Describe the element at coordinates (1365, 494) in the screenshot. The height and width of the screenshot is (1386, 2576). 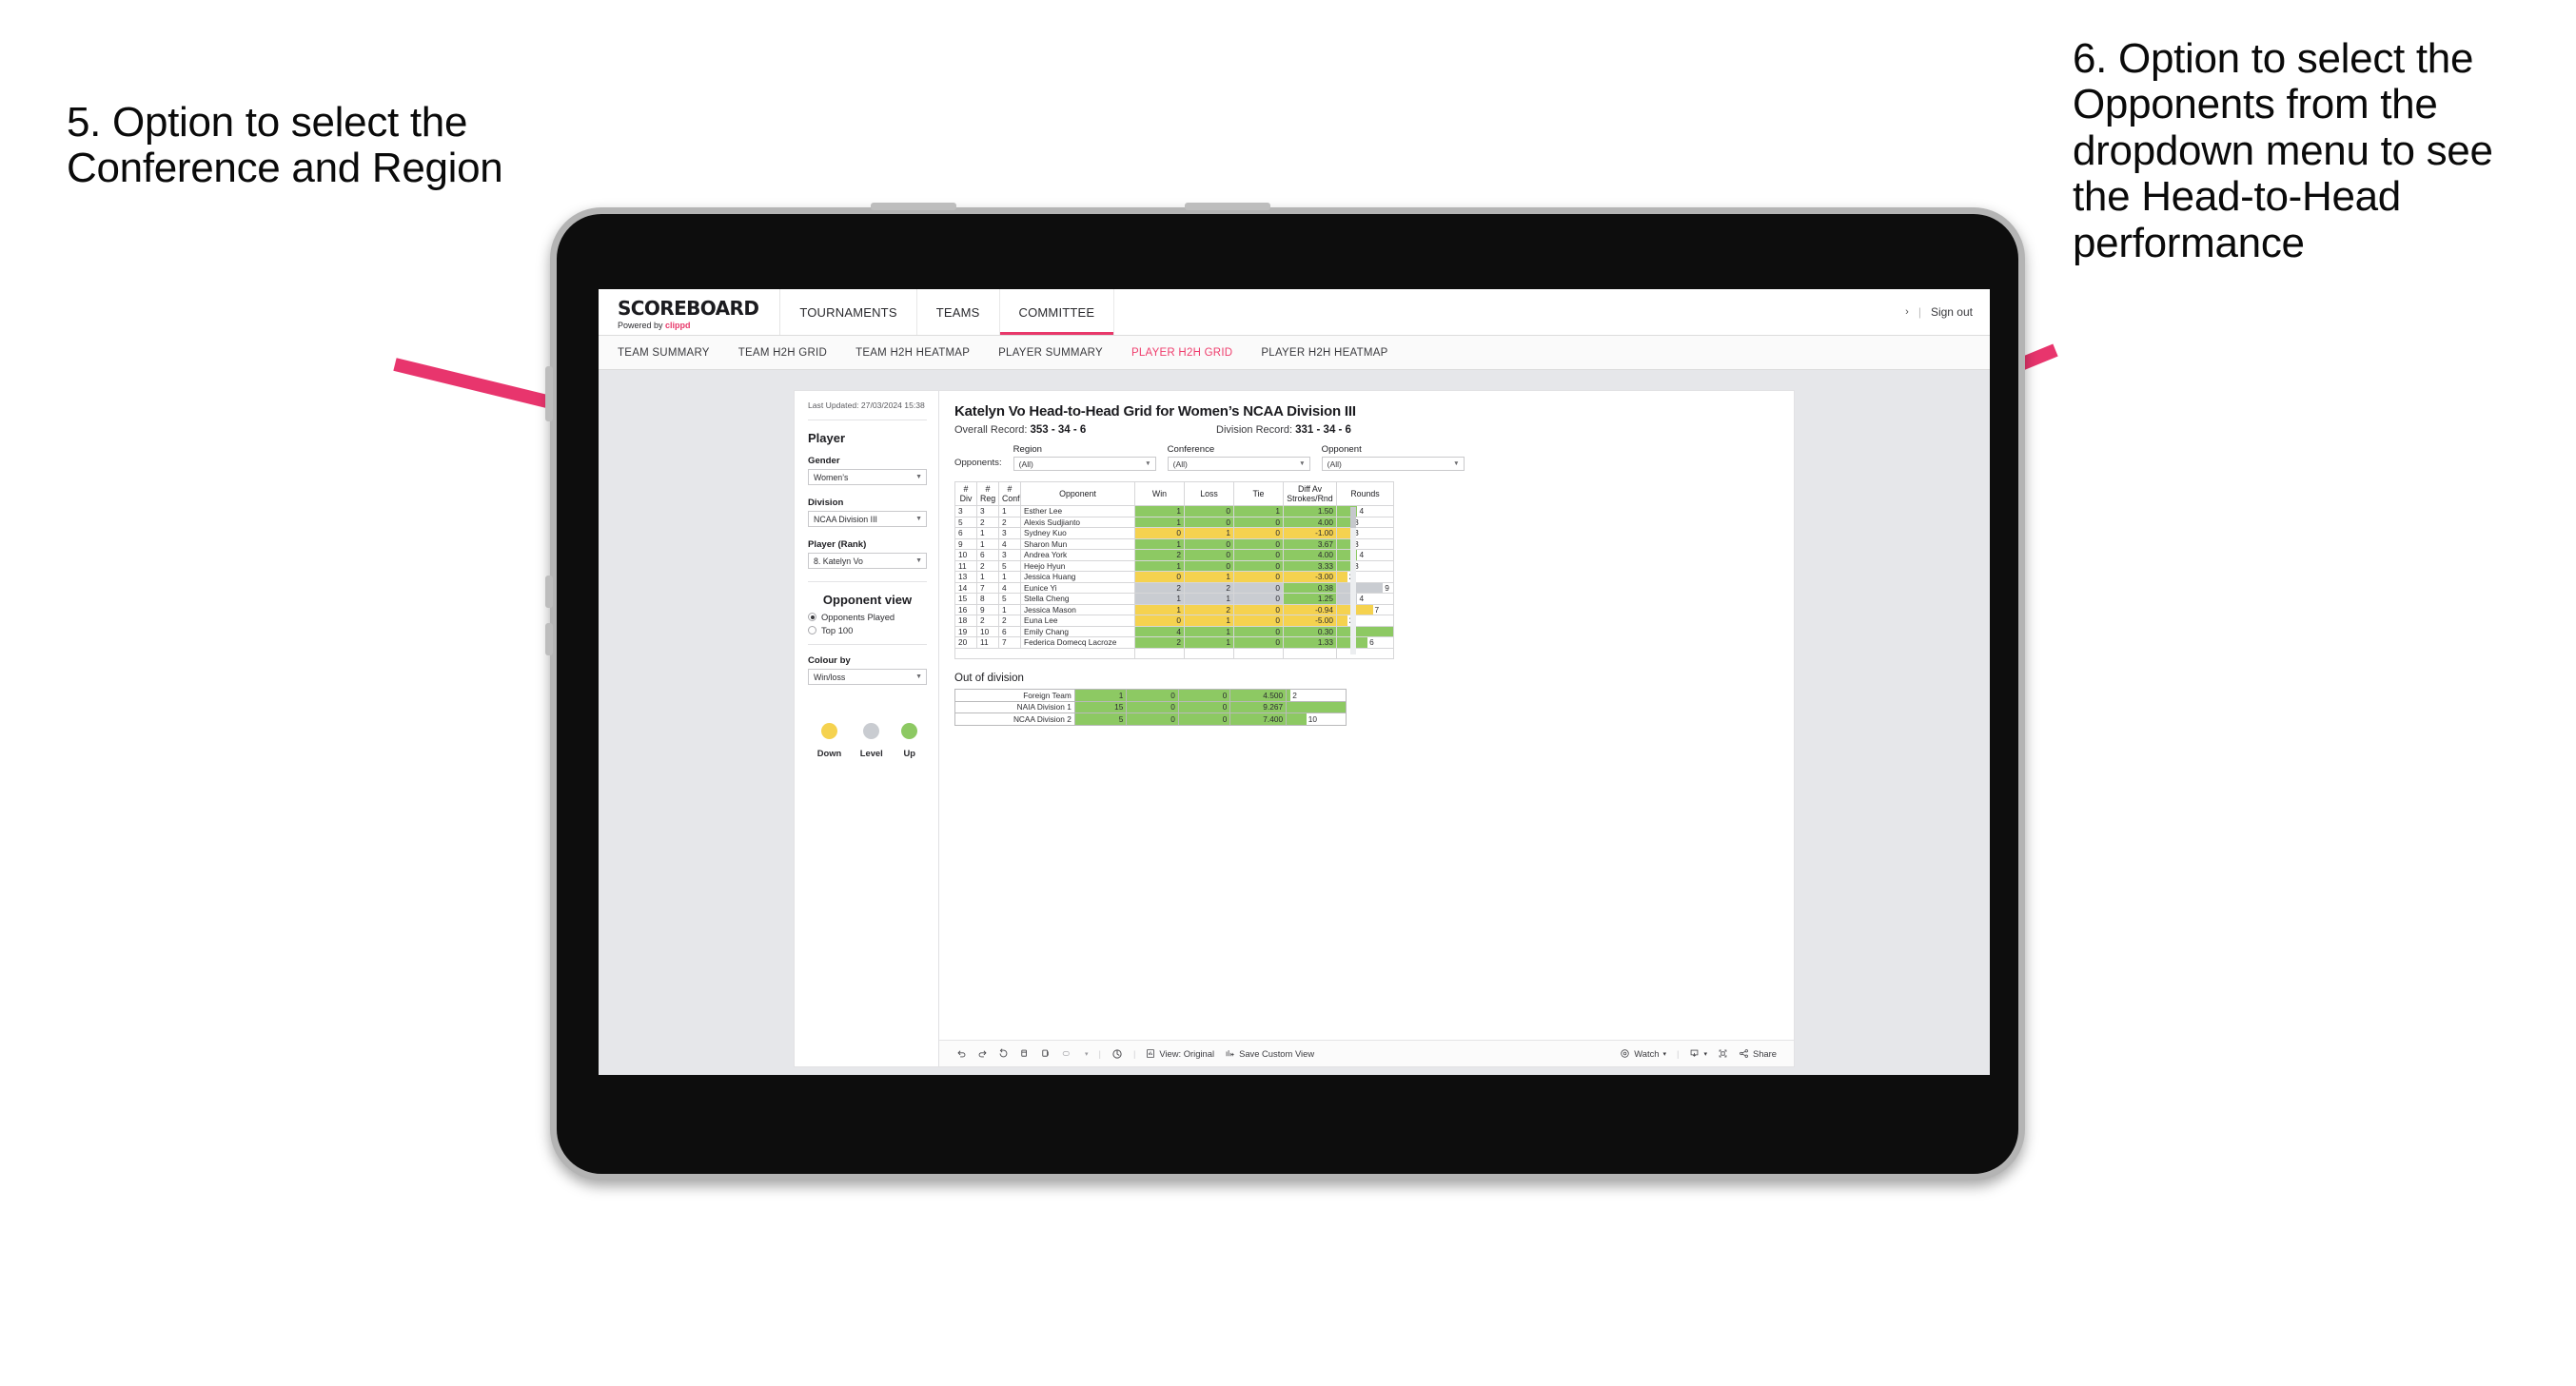
I see `col-header-rounds: Rounds` at that location.